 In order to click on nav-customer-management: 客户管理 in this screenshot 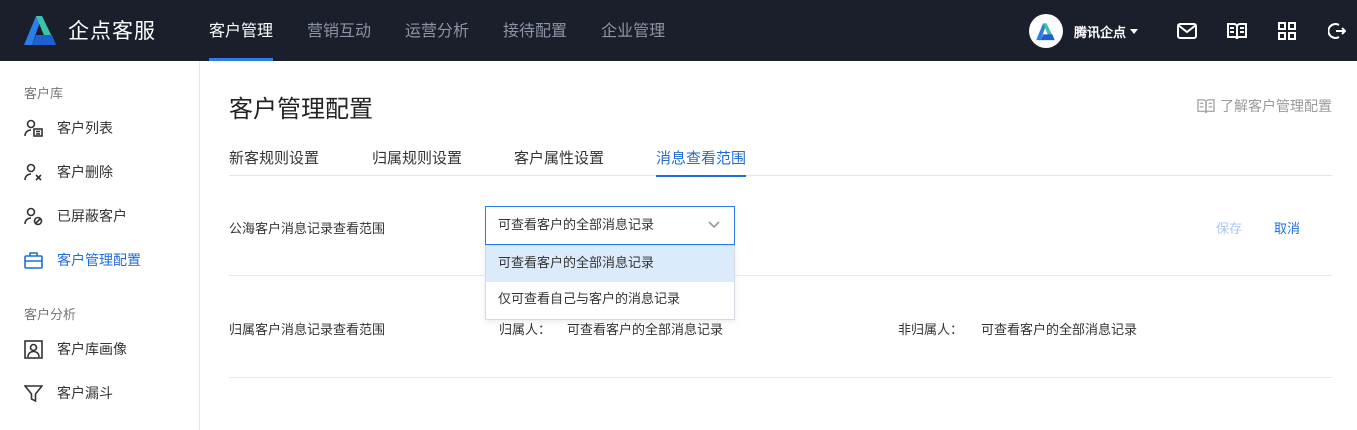, I will do `click(241, 30)`.